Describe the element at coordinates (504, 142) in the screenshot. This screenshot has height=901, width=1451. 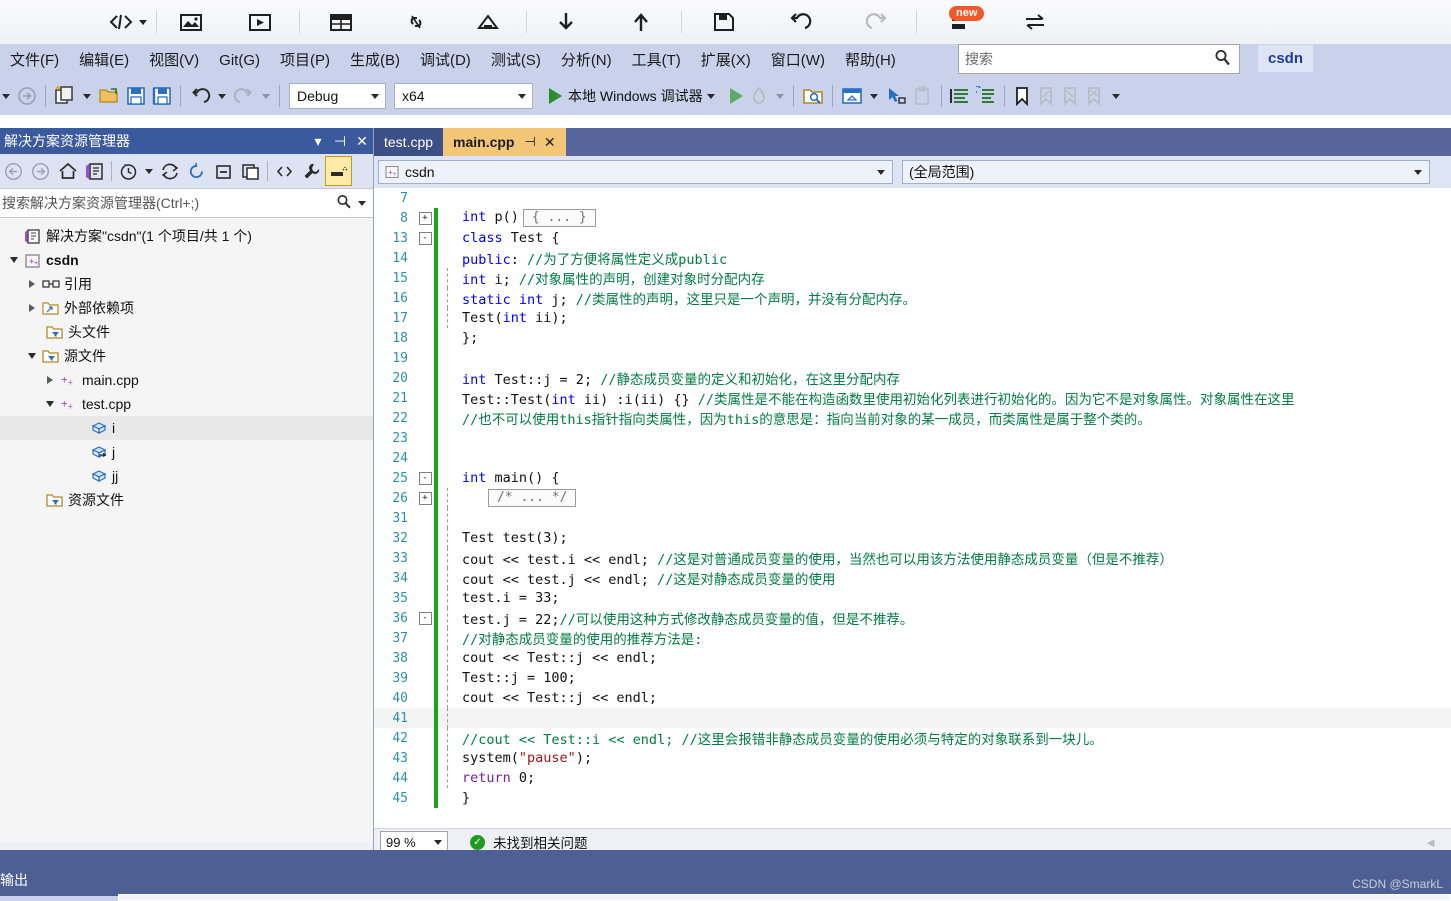
I see `tab-main-cpp: main.cpp ⊣ ✕` at that location.